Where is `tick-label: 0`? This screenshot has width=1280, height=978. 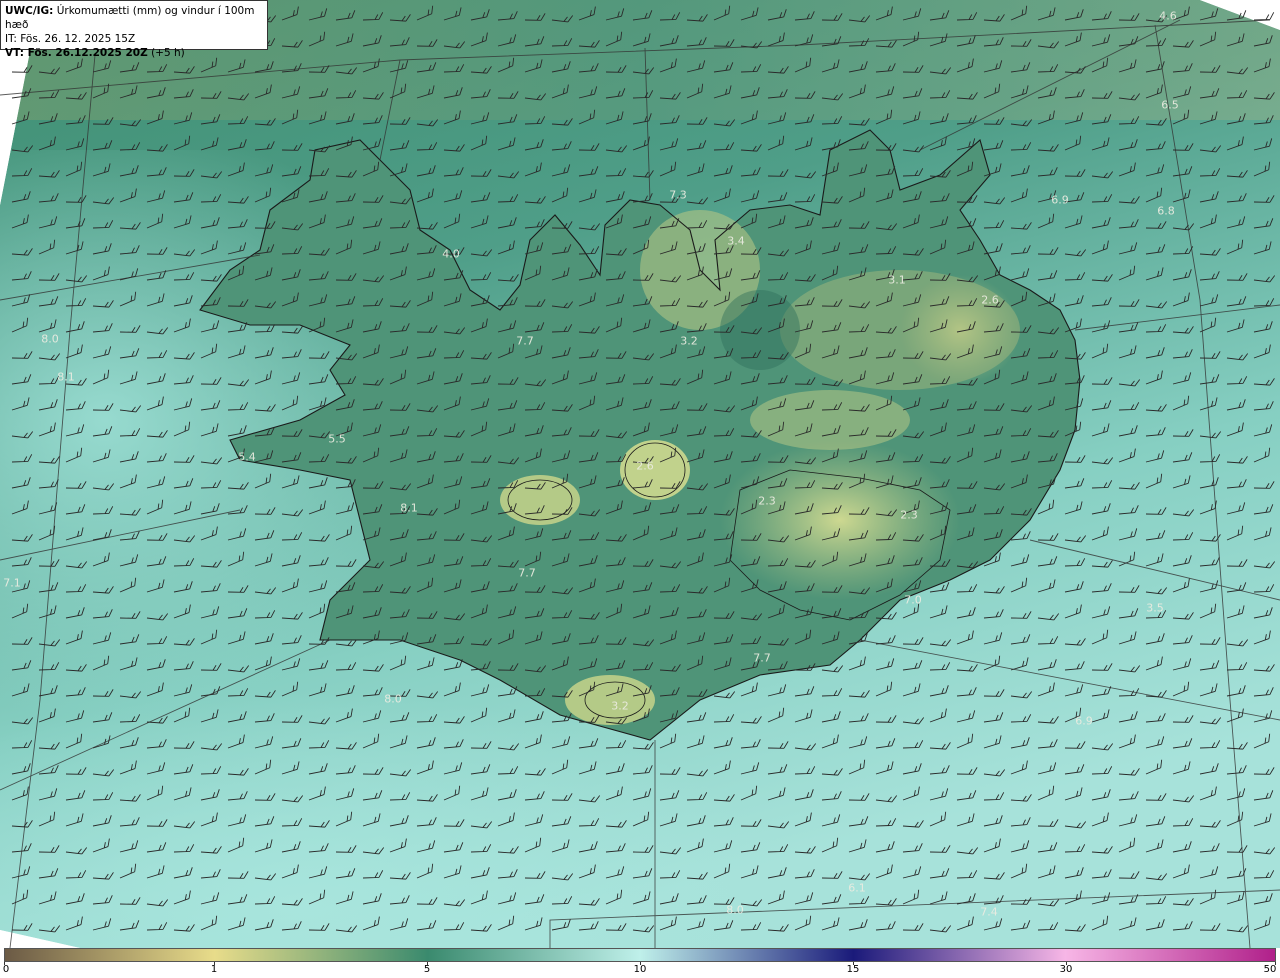
tick-label: 0 is located at coordinates (6, 969).